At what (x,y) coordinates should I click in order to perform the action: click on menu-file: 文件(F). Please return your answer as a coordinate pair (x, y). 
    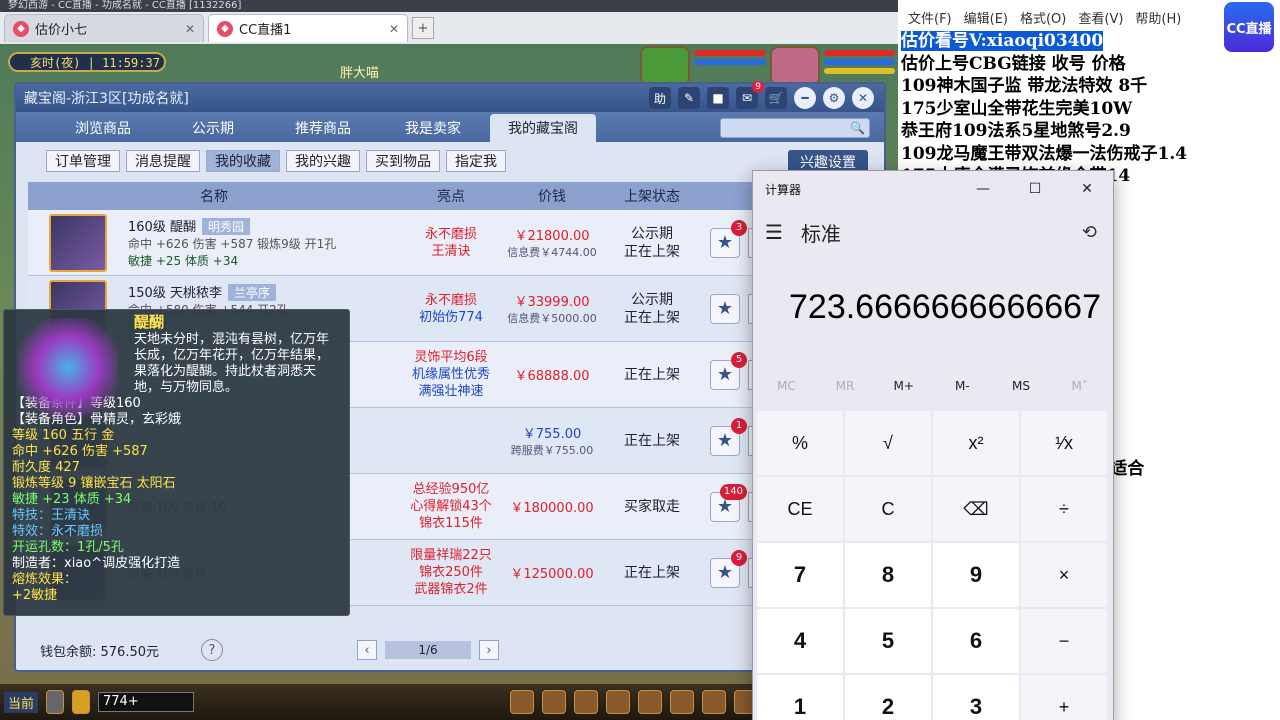
    Looking at the image, I should click on (930, 19).